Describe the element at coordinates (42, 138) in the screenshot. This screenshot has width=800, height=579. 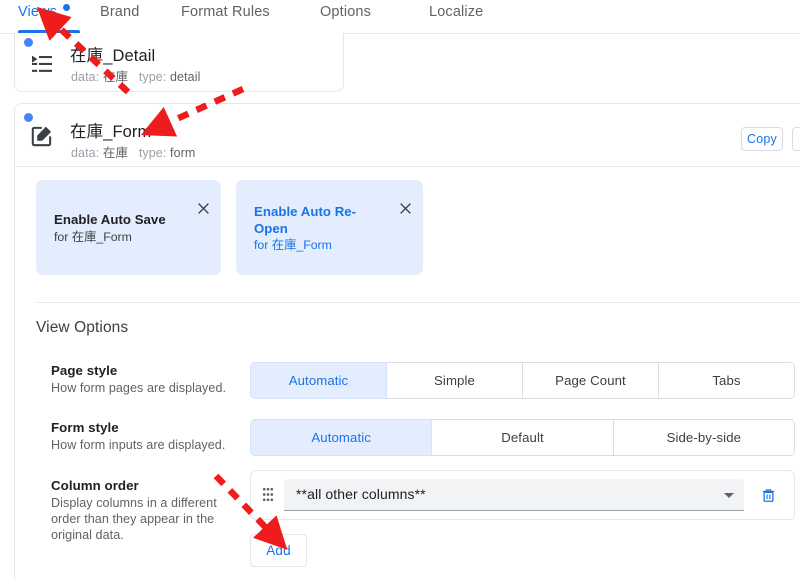
I see `edit-square-icon` at that location.